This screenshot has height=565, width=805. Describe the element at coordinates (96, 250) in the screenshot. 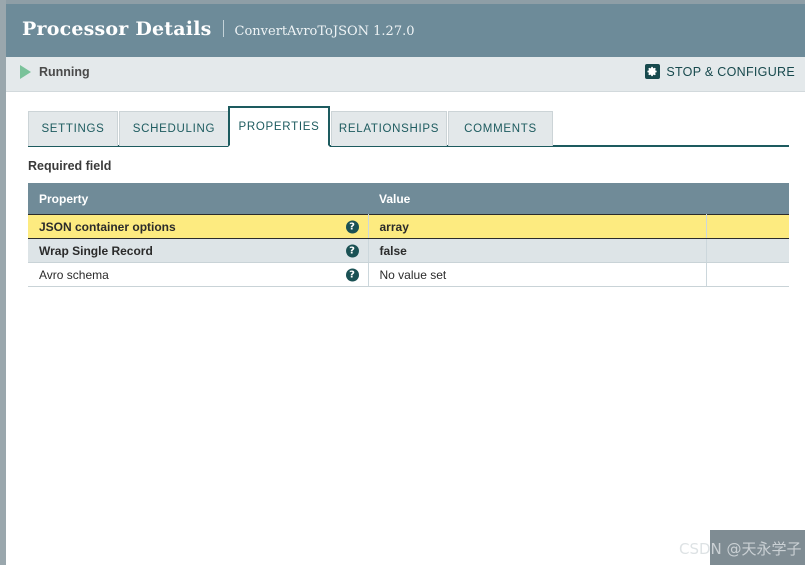

I see `property-name-label: Wrap Single Record` at that location.